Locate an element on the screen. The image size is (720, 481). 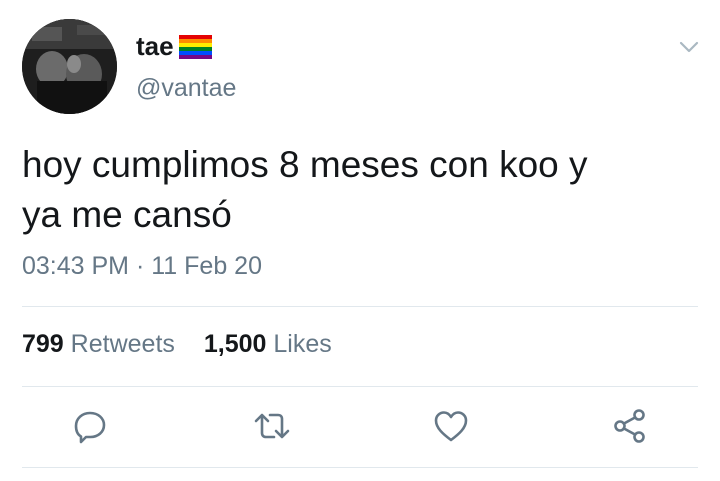
likes-stat: 1,500 Likes is located at coordinates (268, 344).